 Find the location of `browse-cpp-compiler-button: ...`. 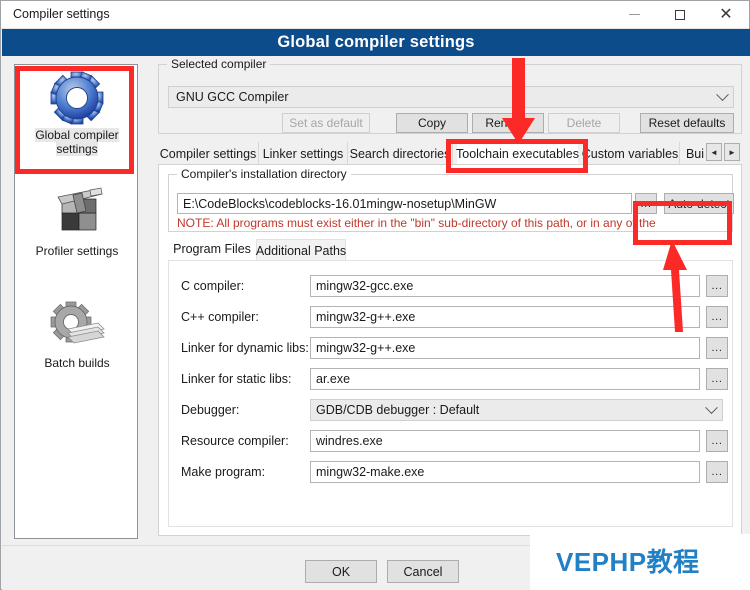

browse-cpp-compiler-button: ... is located at coordinates (717, 317).